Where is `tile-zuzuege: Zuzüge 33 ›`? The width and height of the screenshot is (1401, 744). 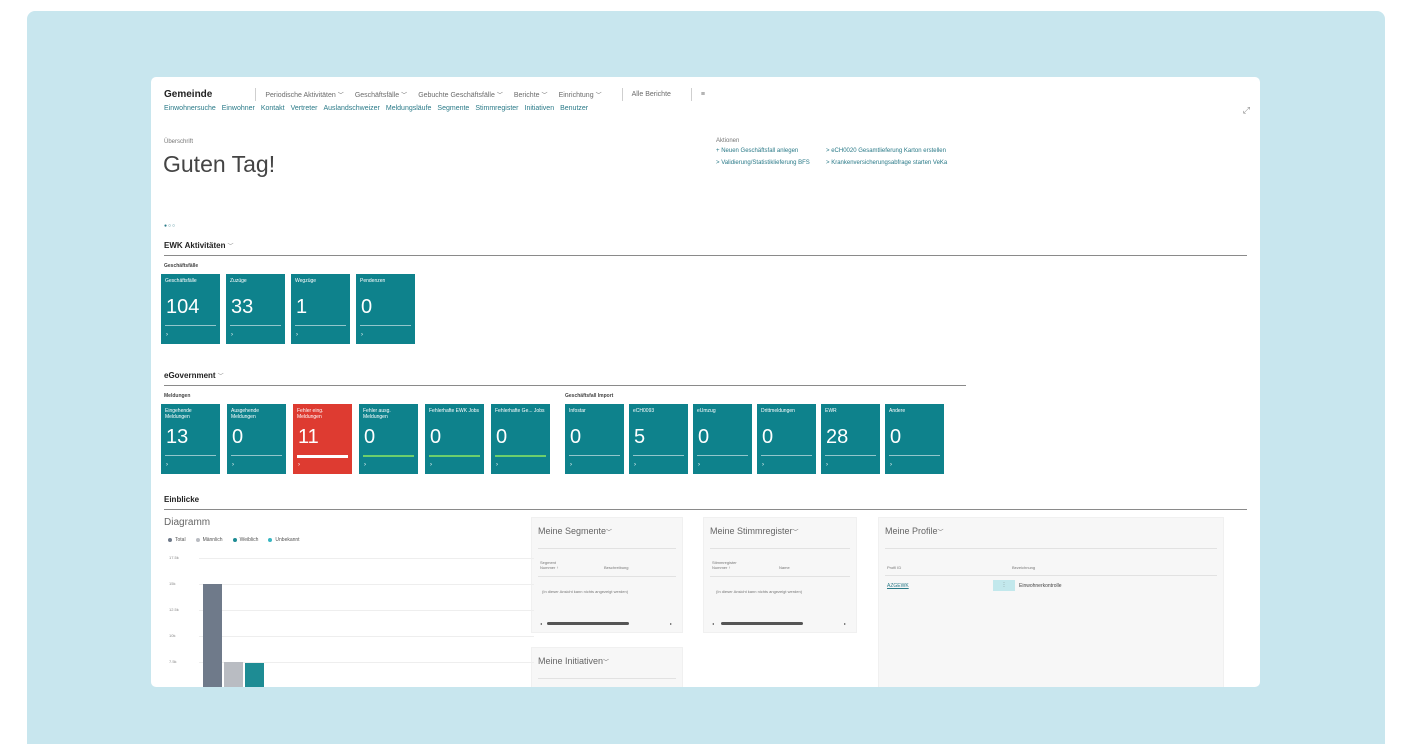
tile-zuzuege: Zuzüge 33 › is located at coordinates (255, 309).